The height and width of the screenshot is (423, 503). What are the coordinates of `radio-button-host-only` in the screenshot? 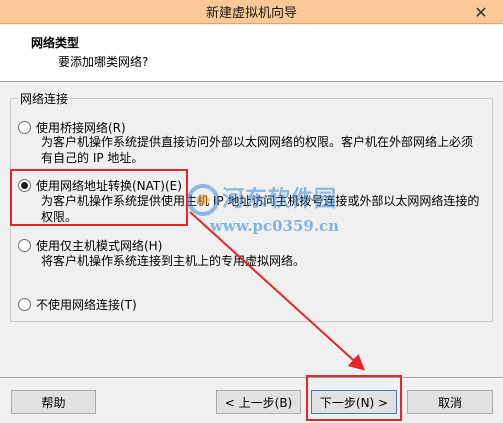 It's located at (24, 245).